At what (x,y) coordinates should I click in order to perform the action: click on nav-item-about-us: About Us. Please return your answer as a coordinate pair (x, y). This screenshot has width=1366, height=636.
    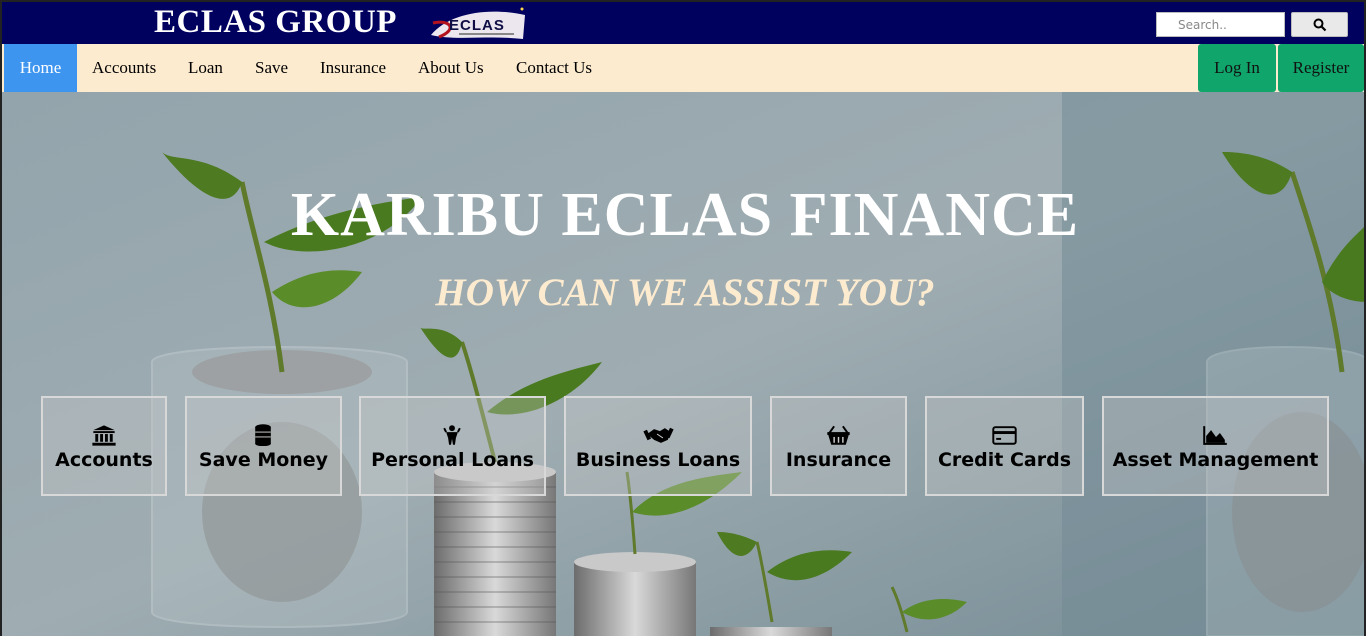
    Looking at the image, I should click on (451, 68).